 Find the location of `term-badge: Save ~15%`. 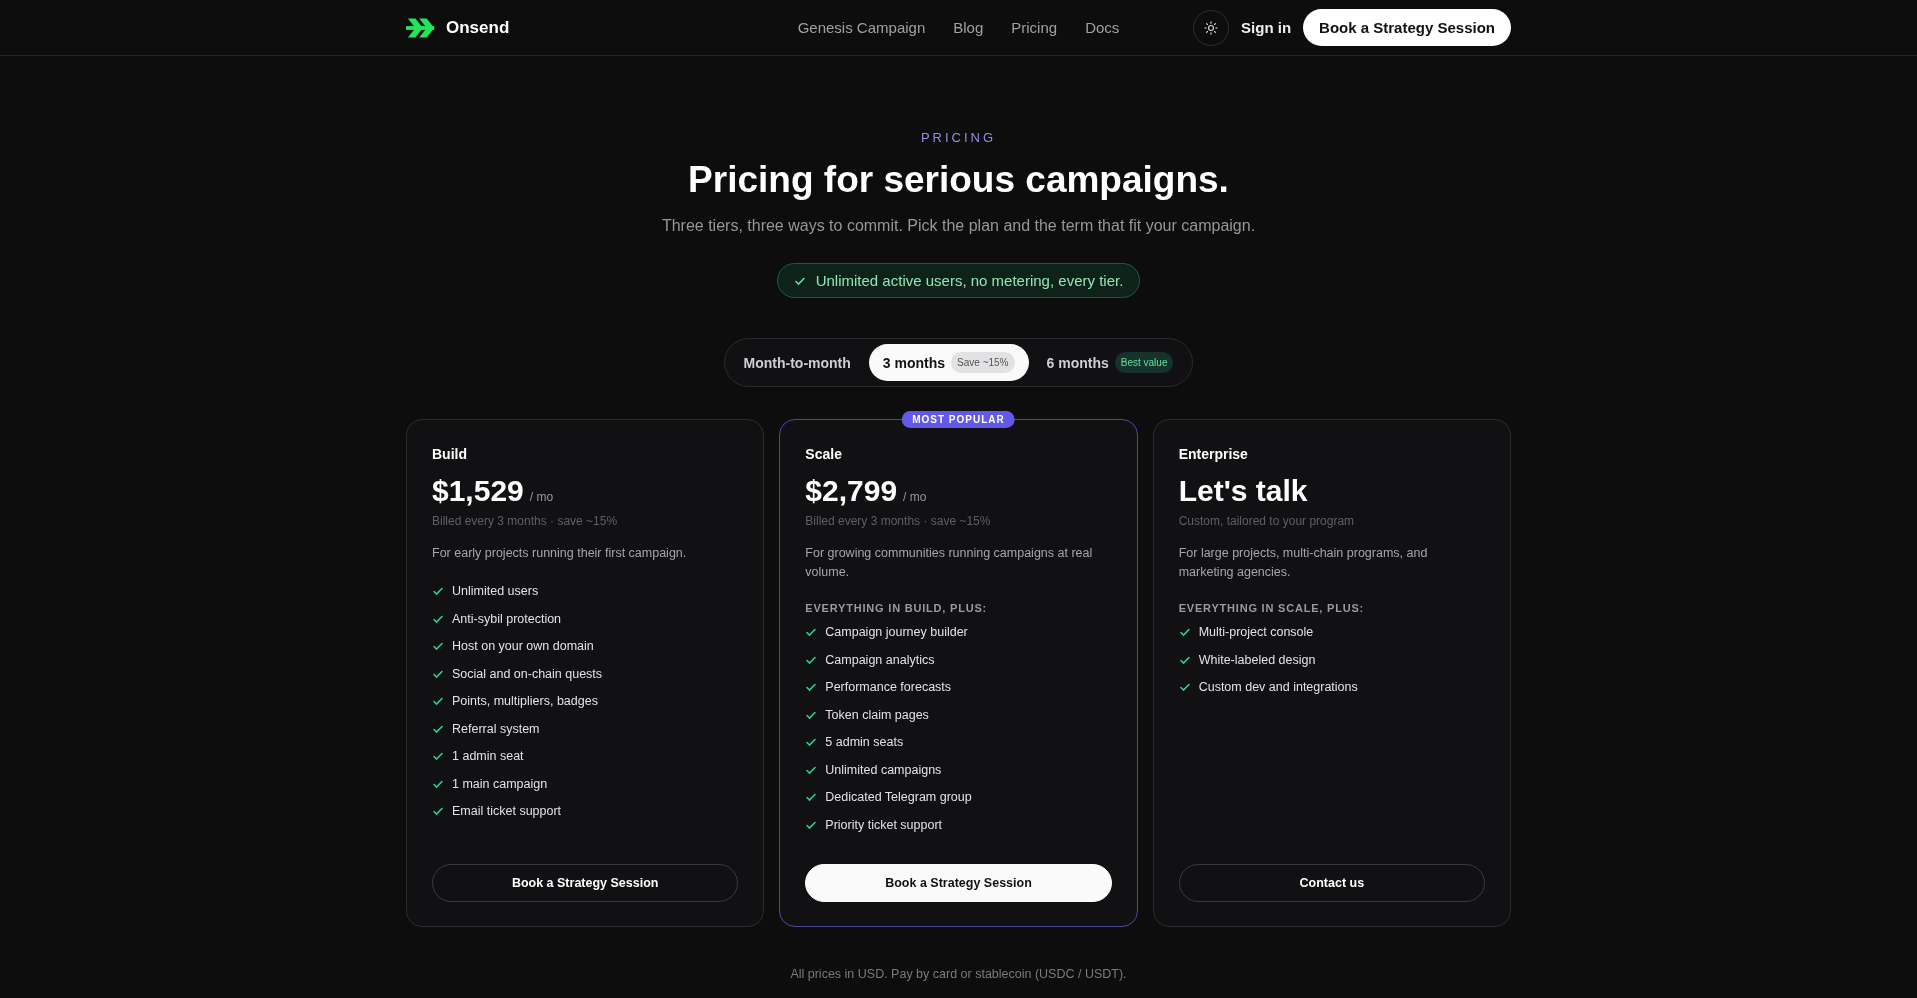

term-badge: Save ~15% is located at coordinates (983, 362).